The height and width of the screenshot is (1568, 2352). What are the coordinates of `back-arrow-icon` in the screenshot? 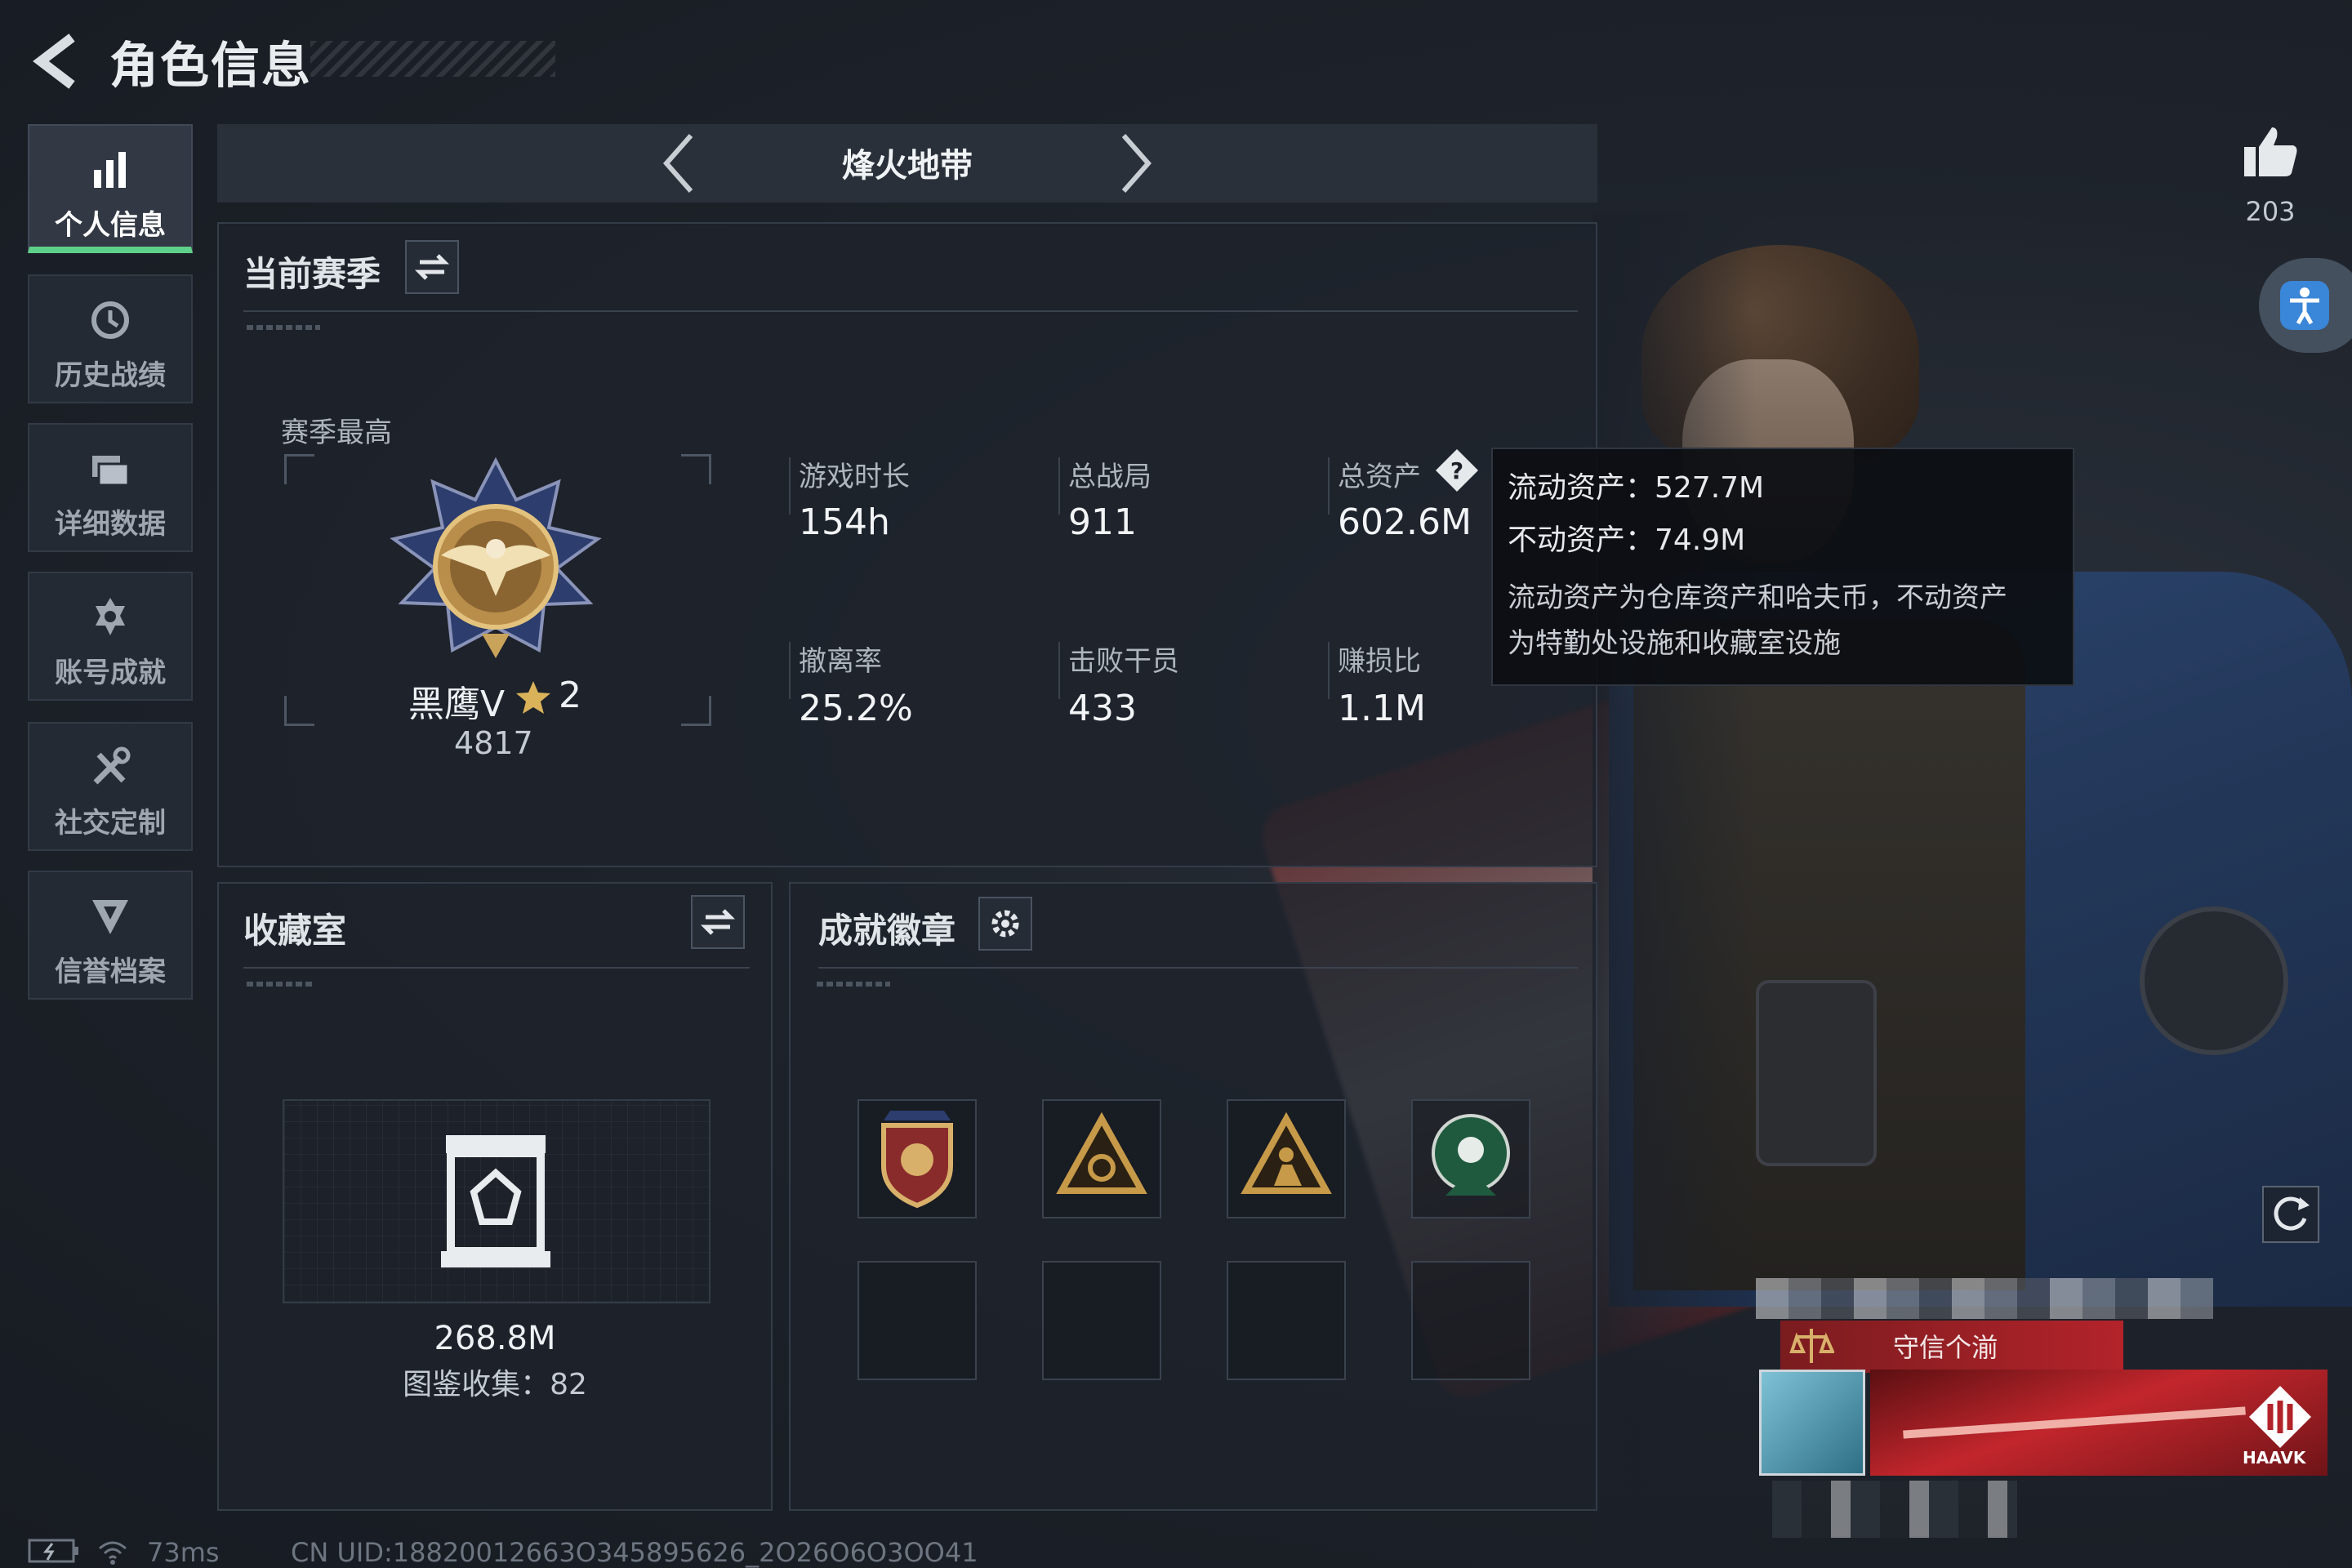 It's located at (54, 61).